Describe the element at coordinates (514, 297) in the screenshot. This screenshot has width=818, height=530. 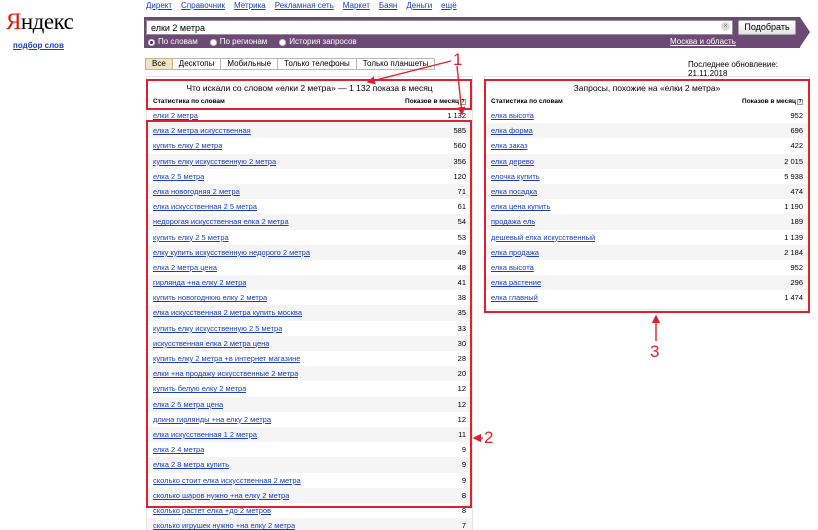
I see `keyword-link: елка главный` at that location.